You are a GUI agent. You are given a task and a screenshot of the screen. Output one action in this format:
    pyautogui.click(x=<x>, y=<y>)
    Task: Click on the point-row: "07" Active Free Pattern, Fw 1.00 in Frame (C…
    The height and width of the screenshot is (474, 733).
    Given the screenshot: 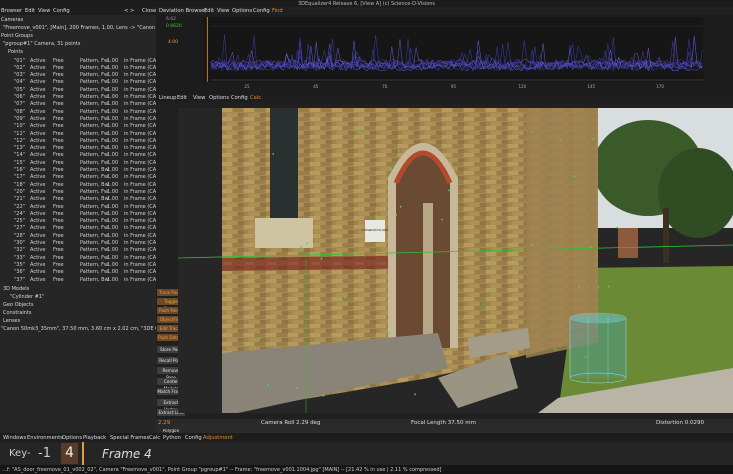 What is the action you would take?
    pyautogui.click(x=78, y=104)
    